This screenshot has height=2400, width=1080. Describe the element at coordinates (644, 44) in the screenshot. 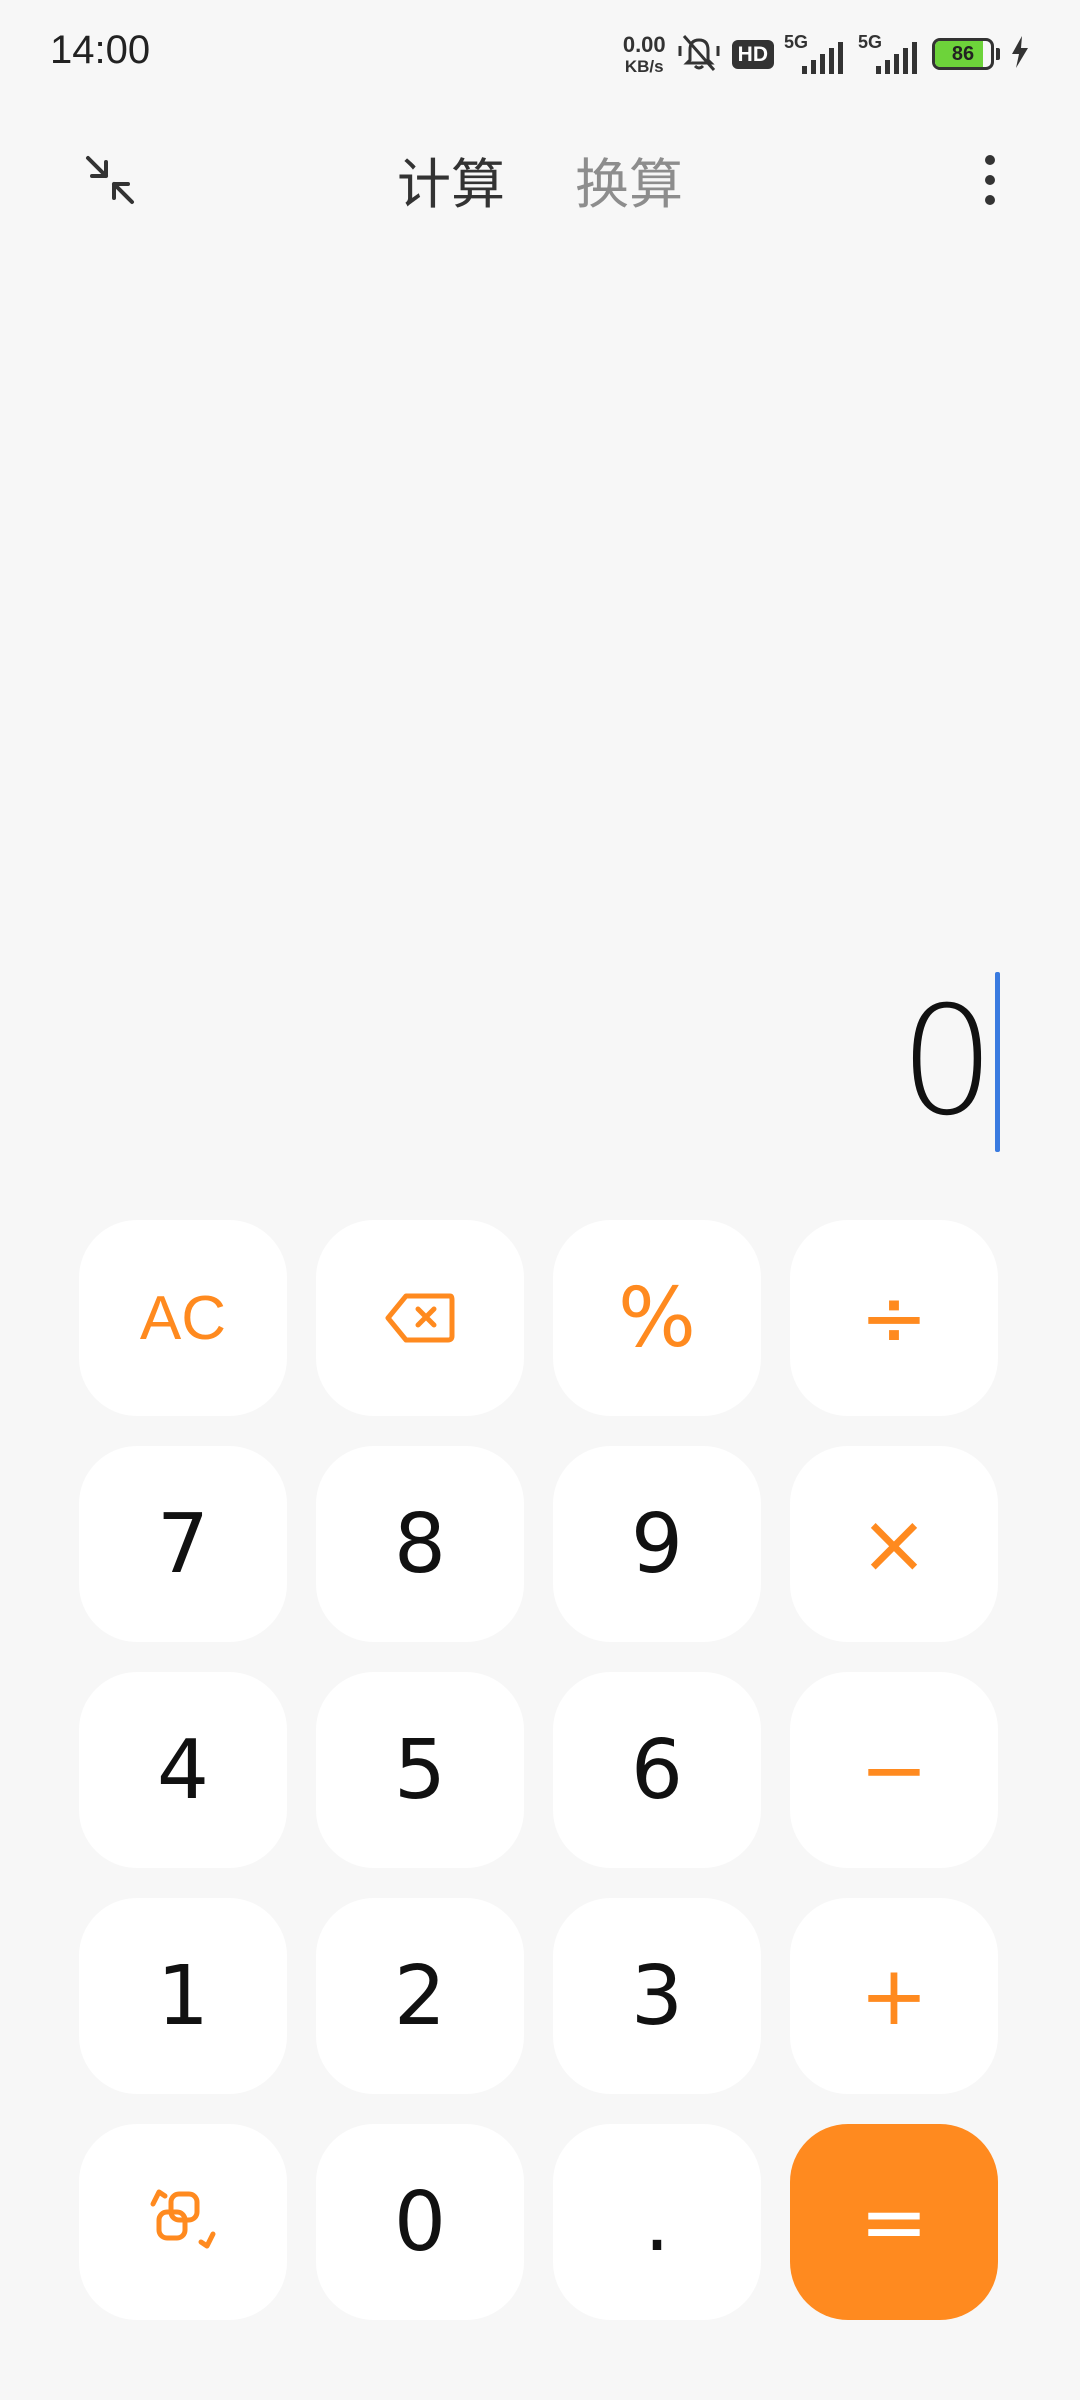

I see `network-speed-value: 0.00` at that location.